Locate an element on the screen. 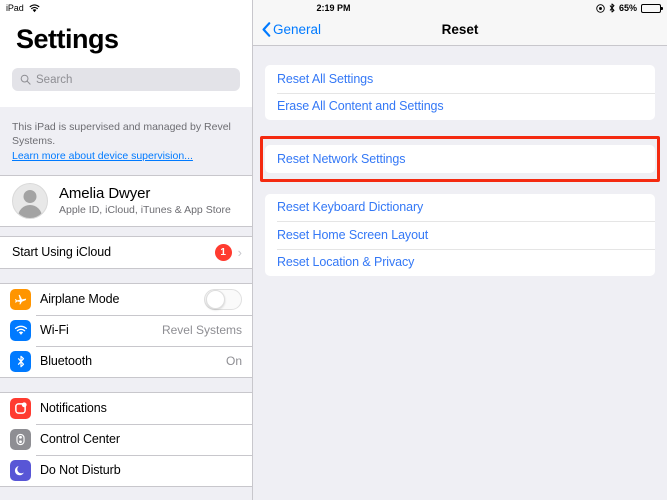  avatar is located at coordinates (30, 200).